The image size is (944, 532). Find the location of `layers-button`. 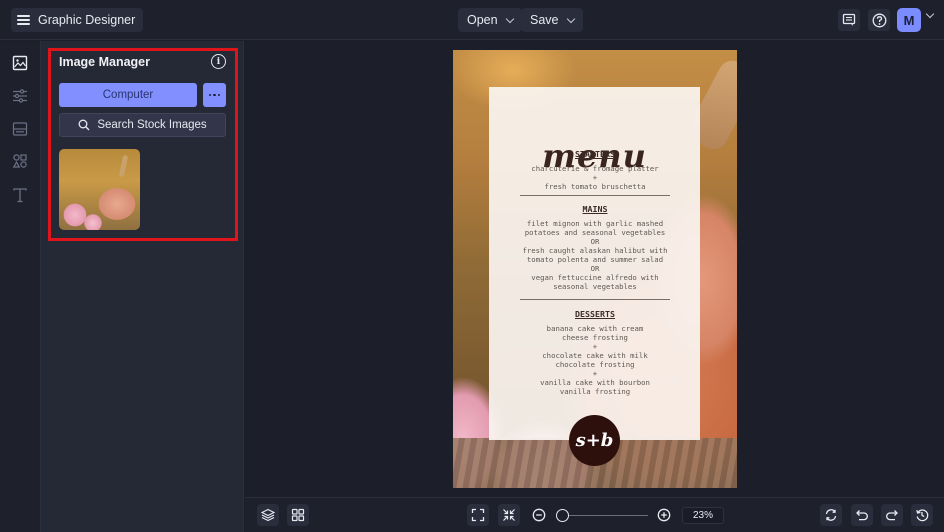

layers-button is located at coordinates (268, 515).